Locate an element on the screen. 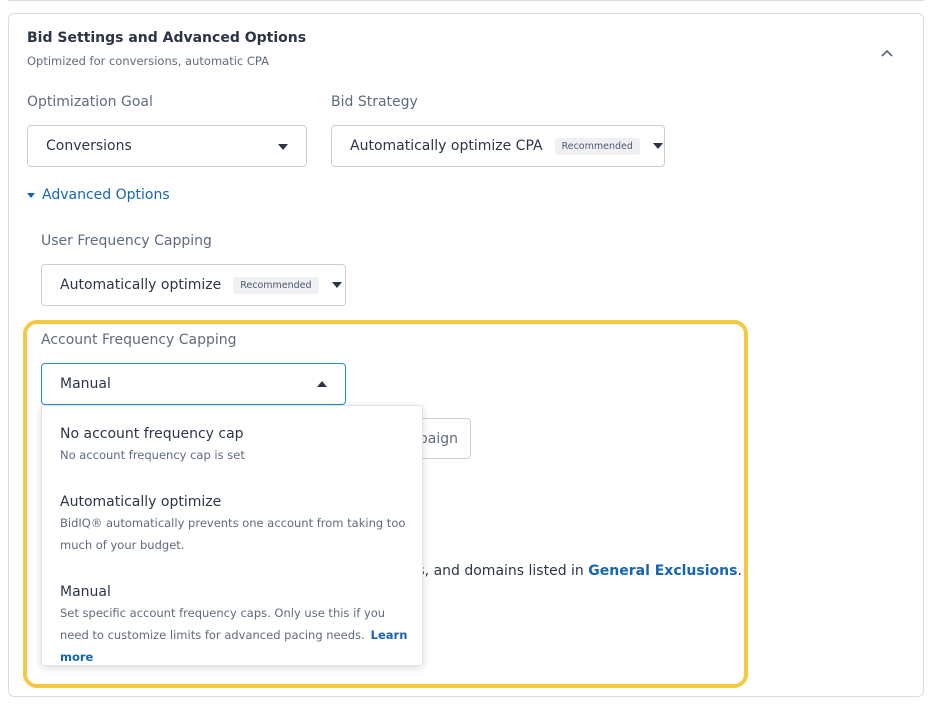  account-frequency-select: Manual is located at coordinates (193, 384).